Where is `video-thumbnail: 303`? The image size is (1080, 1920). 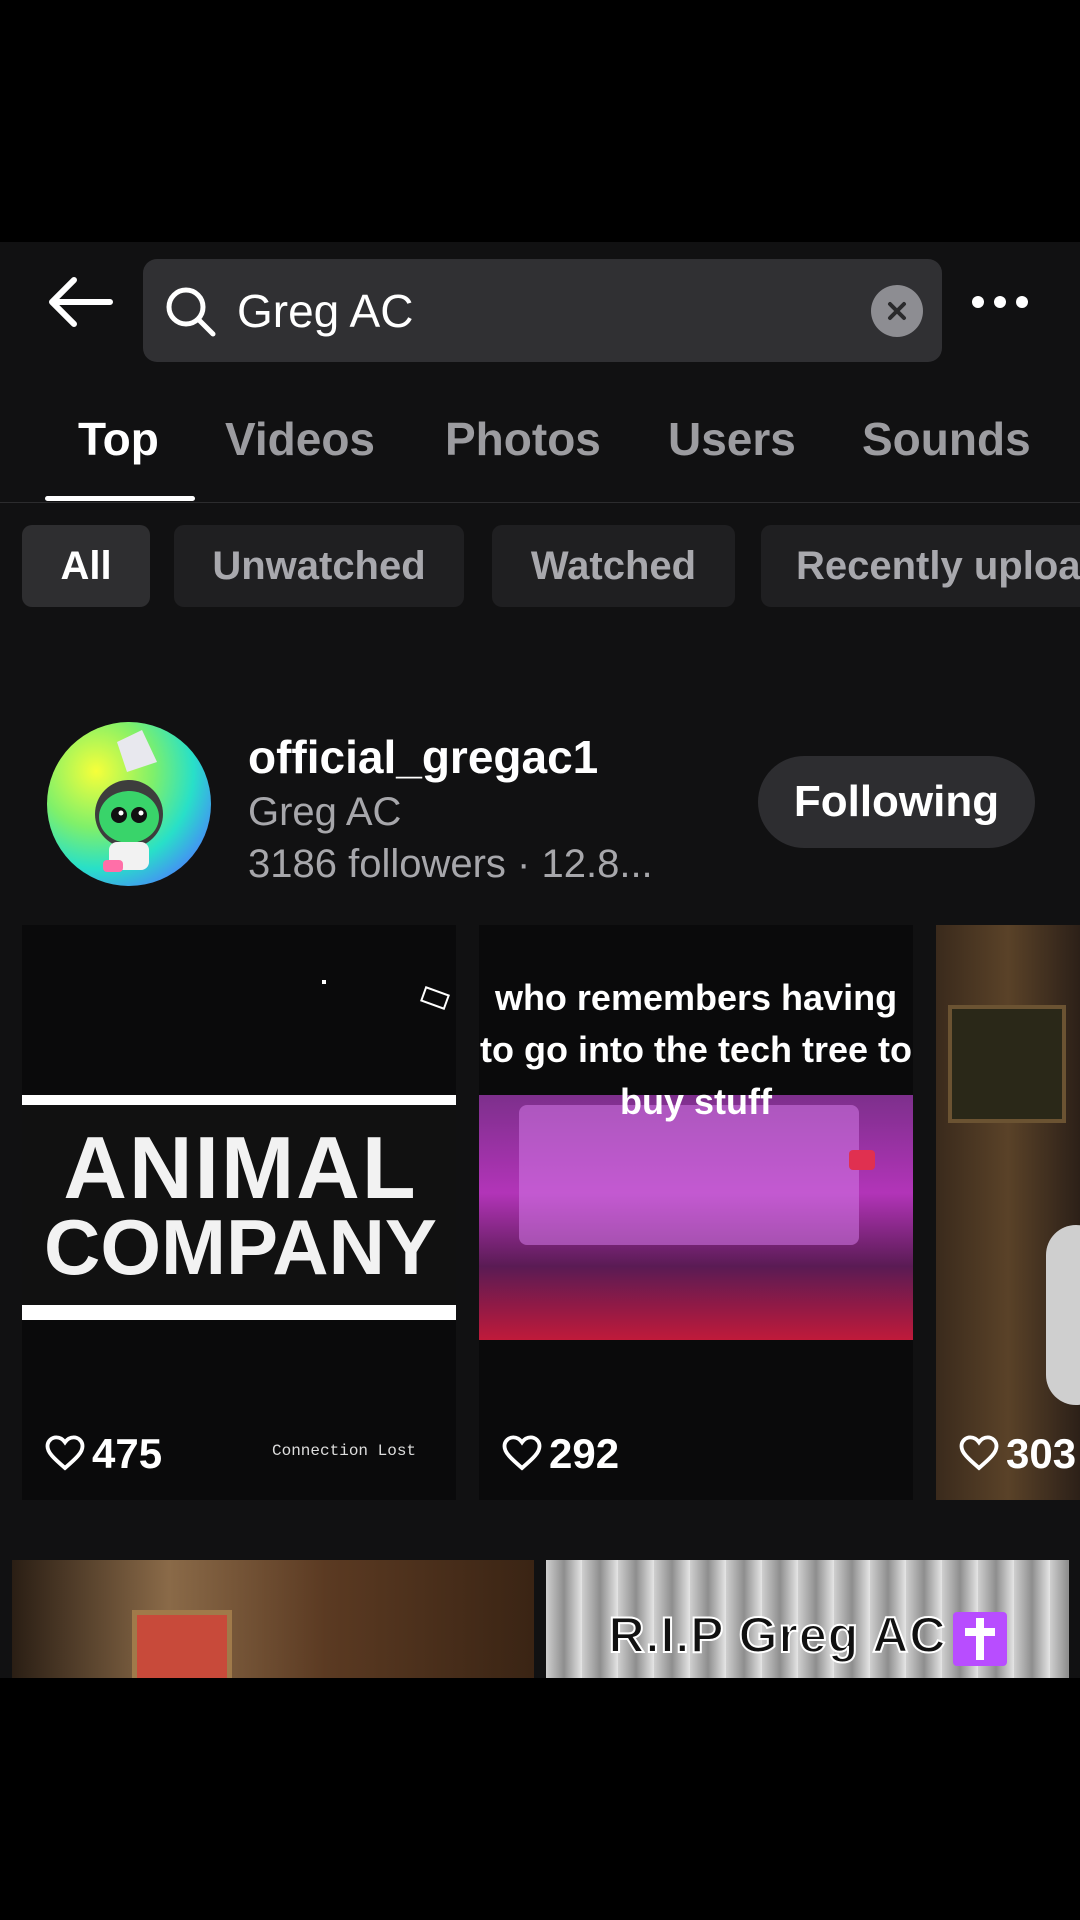 video-thumbnail: 303 is located at coordinates (1008, 1212).